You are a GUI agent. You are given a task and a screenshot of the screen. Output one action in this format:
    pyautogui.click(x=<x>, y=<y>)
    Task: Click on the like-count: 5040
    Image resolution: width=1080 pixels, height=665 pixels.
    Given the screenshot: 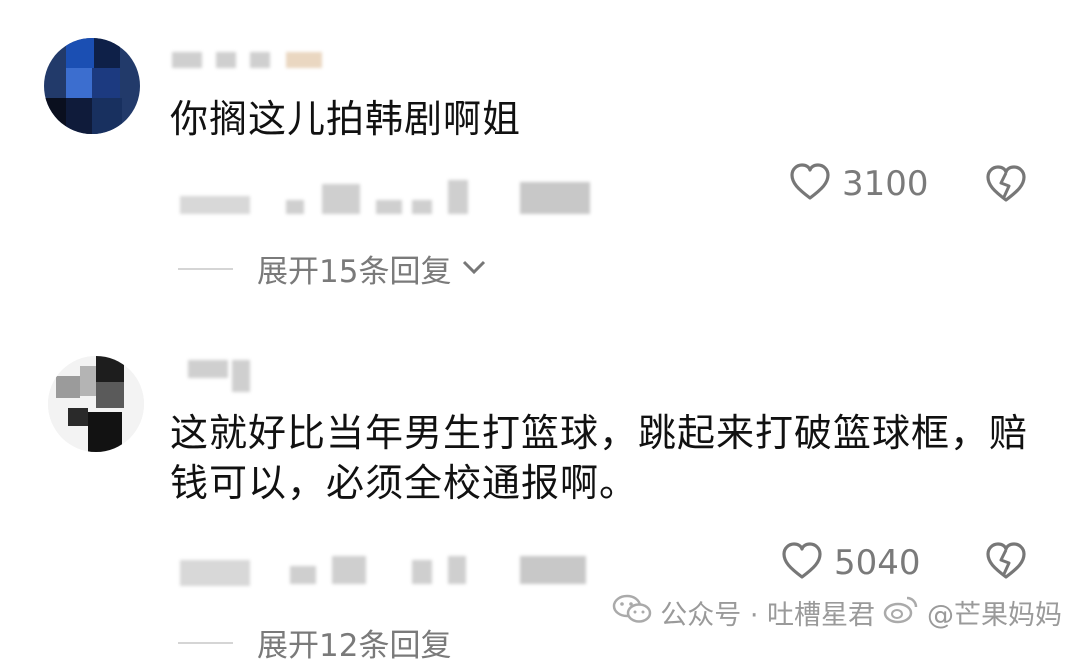 What is the action you would take?
    pyautogui.click(x=877, y=563)
    